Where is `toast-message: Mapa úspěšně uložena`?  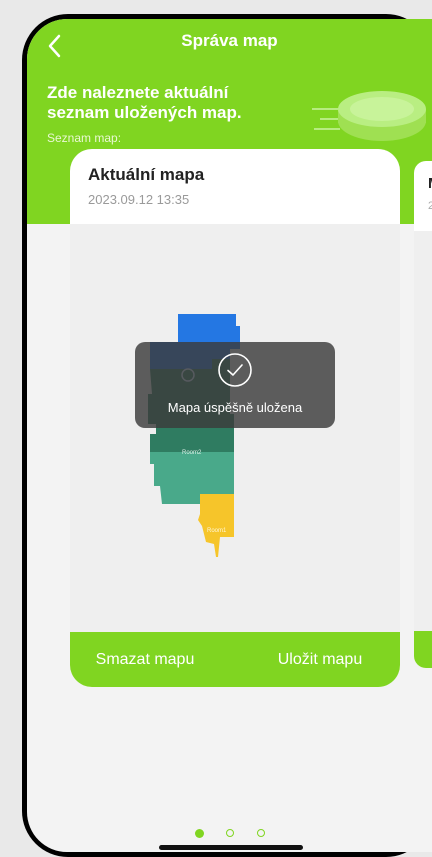 toast-message: Mapa úspěšně uložena is located at coordinates (235, 407).